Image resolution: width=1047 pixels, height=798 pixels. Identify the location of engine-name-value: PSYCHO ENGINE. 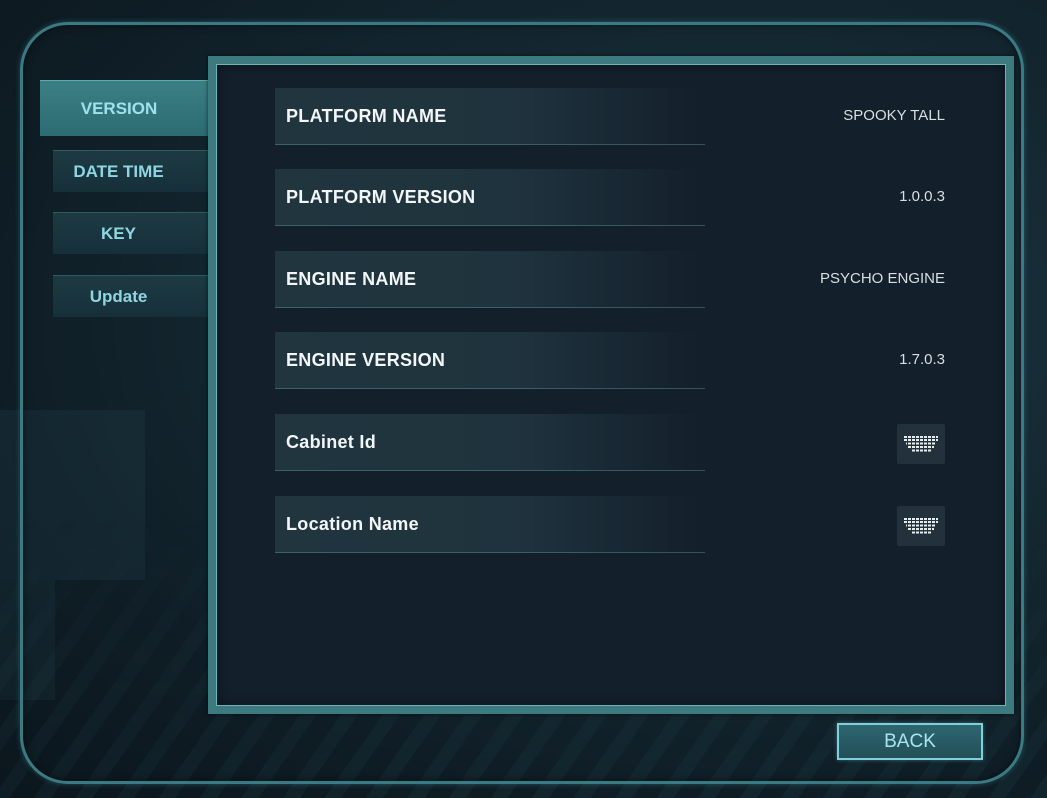
(882, 278).